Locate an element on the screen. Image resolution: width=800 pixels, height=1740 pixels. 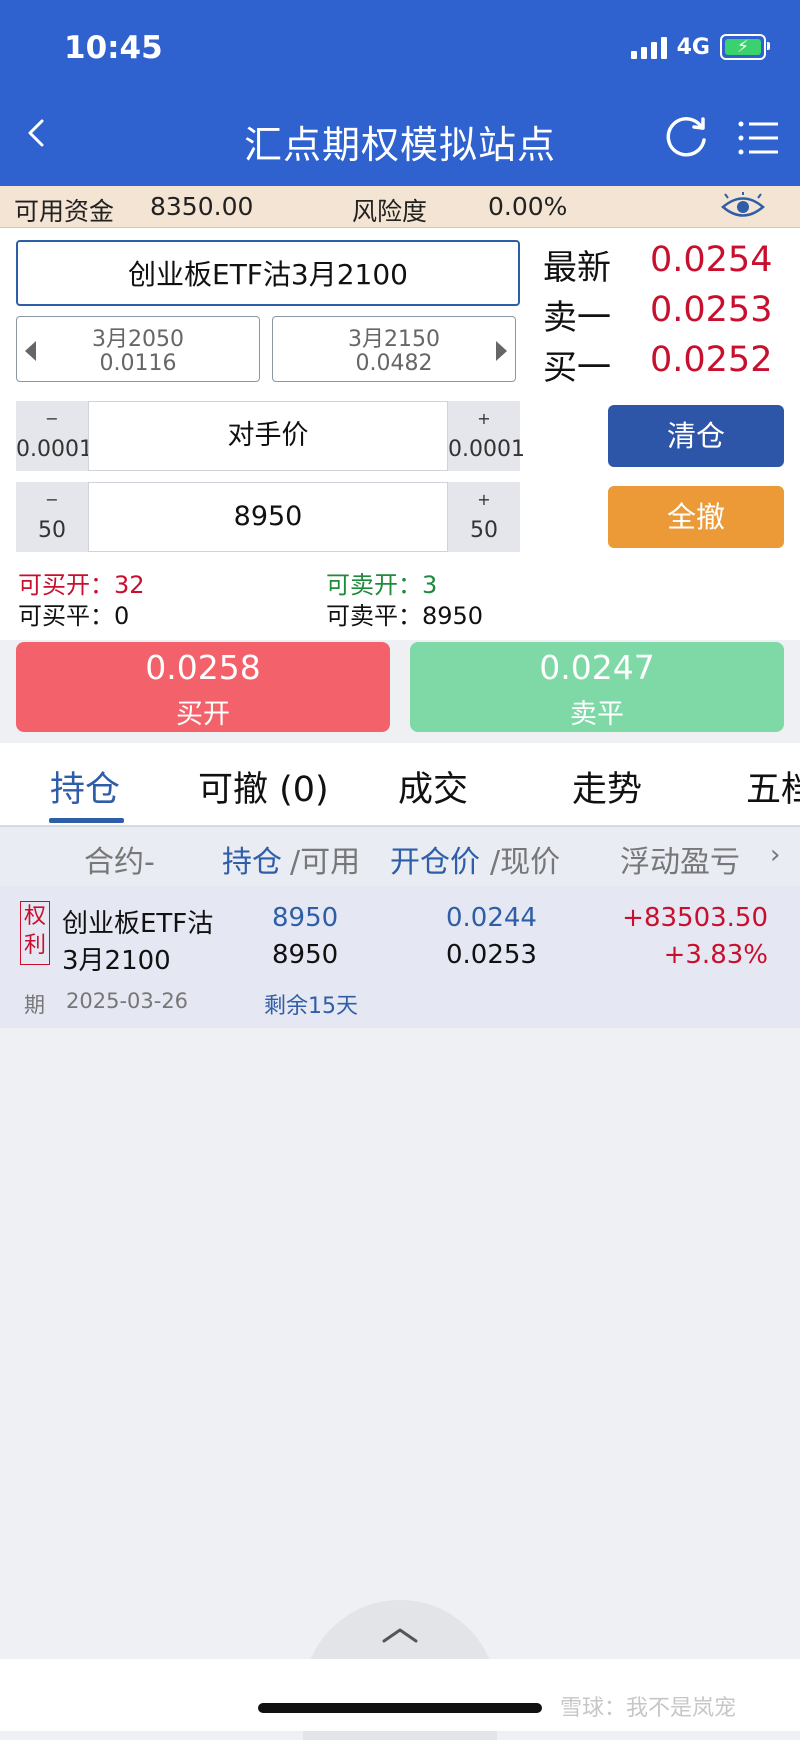
sell-close-value: 8950 is located at coordinates (453, 616).